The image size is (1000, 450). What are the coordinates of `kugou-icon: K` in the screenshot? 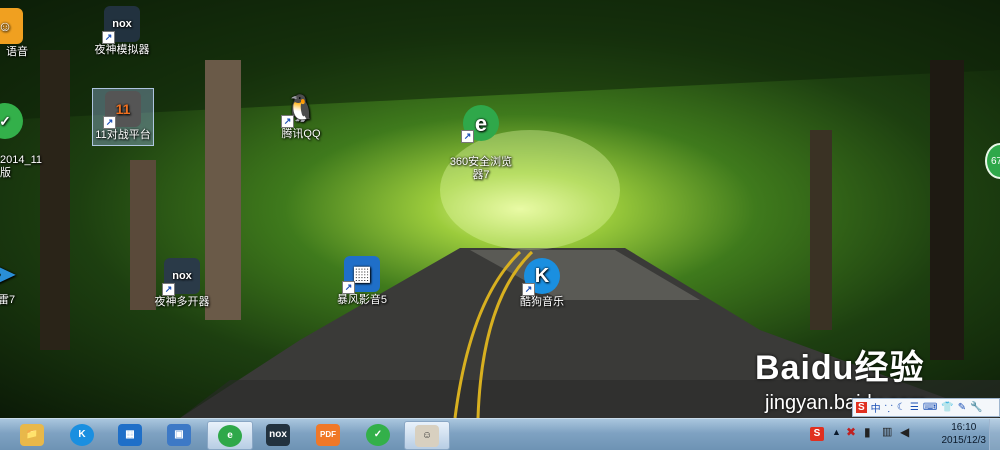 It's located at (82, 434).